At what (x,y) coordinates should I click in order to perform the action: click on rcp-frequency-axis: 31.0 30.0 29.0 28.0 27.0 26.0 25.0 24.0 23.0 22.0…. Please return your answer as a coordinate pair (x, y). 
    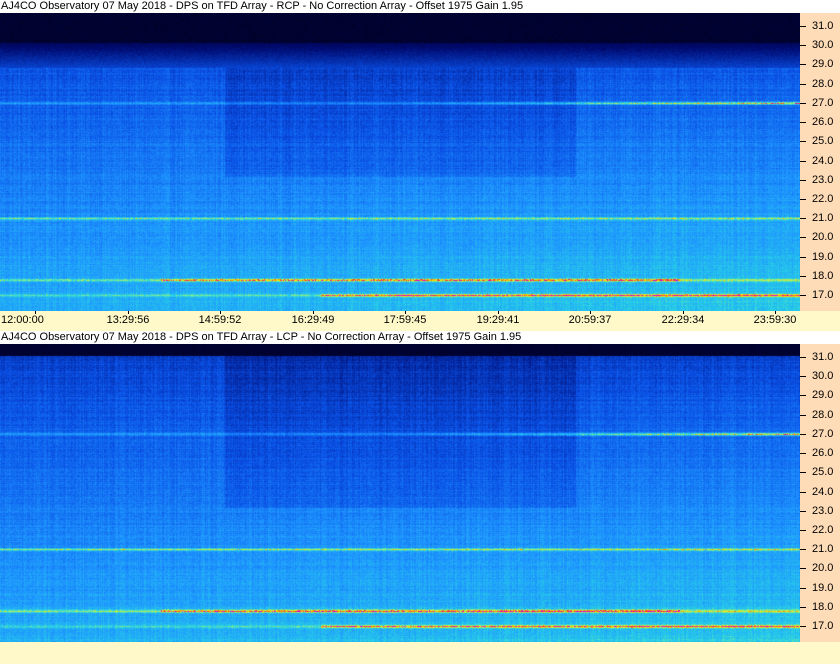
    Looking at the image, I should click on (820, 162).